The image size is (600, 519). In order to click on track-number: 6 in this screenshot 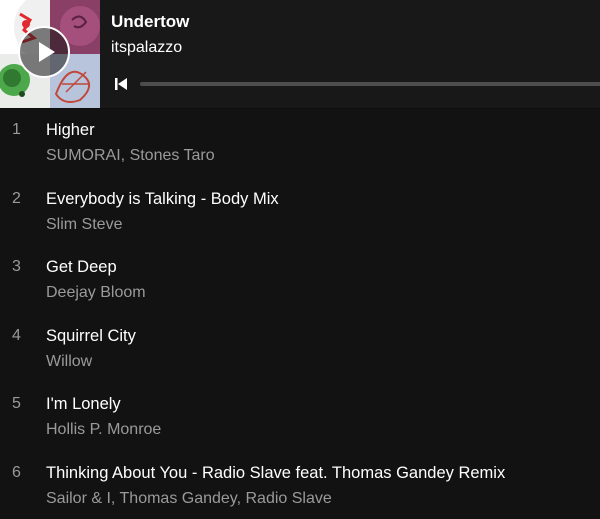, I will do `click(16, 473)`.